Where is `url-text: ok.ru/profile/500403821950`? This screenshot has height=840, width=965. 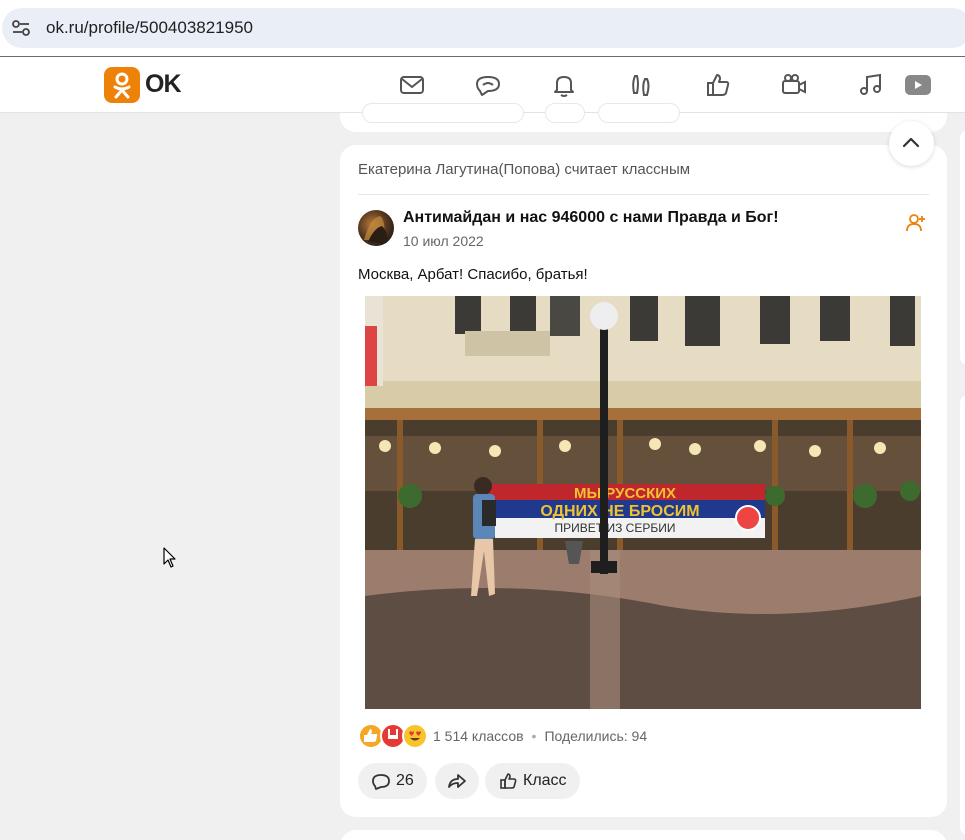 url-text: ok.ru/profile/500403821950 is located at coordinates (149, 28).